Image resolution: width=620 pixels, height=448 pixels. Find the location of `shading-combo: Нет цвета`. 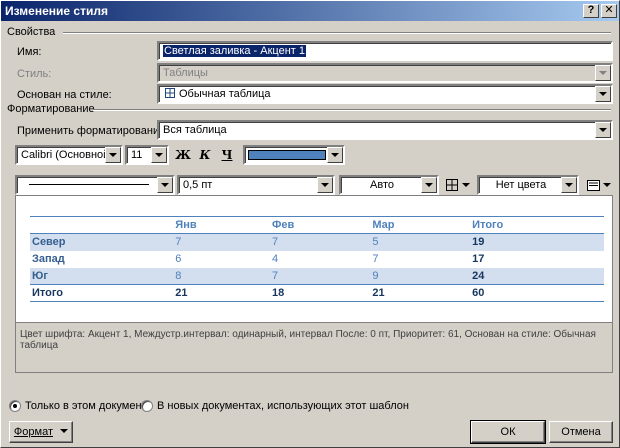

shading-combo: Нет цвета is located at coordinates (528, 185).